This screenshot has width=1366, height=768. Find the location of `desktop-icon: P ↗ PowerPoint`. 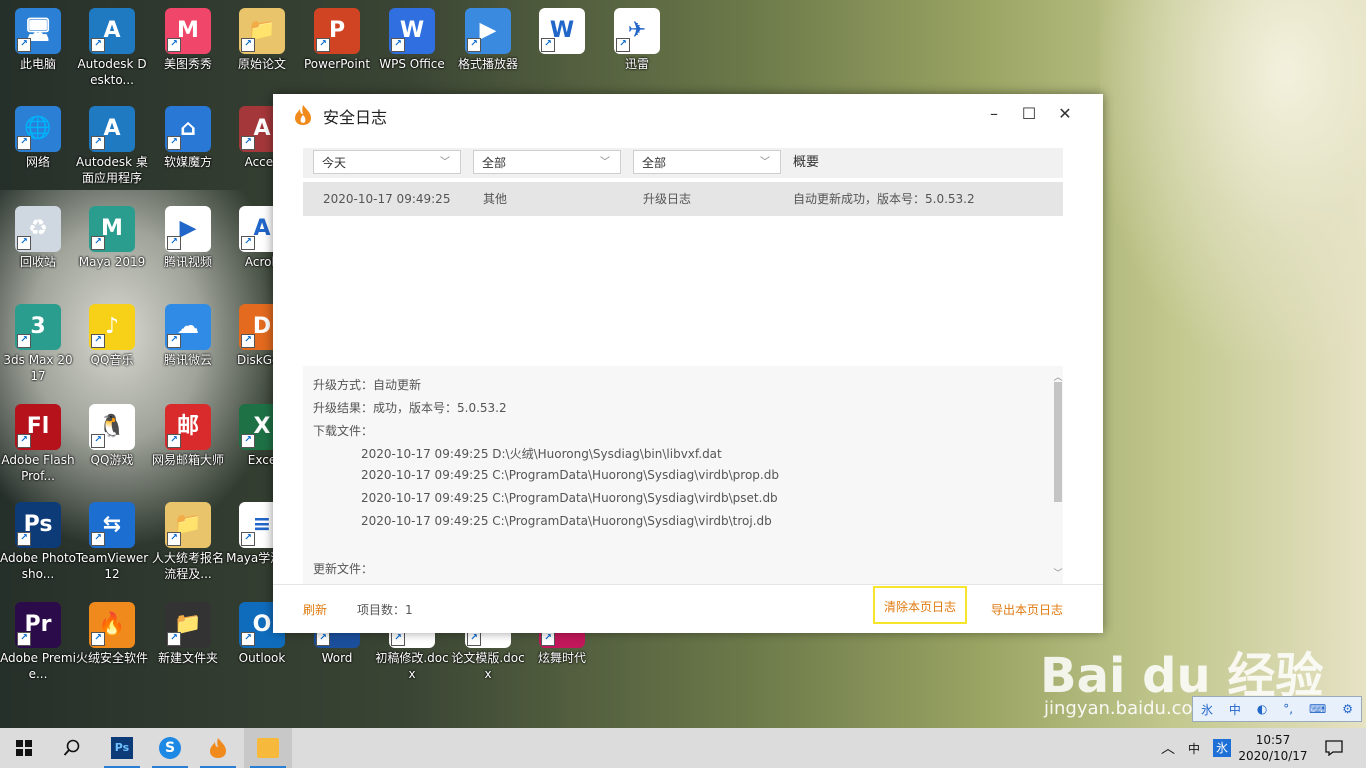

desktop-icon: P ↗ PowerPoint is located at coordinates (337, 40).